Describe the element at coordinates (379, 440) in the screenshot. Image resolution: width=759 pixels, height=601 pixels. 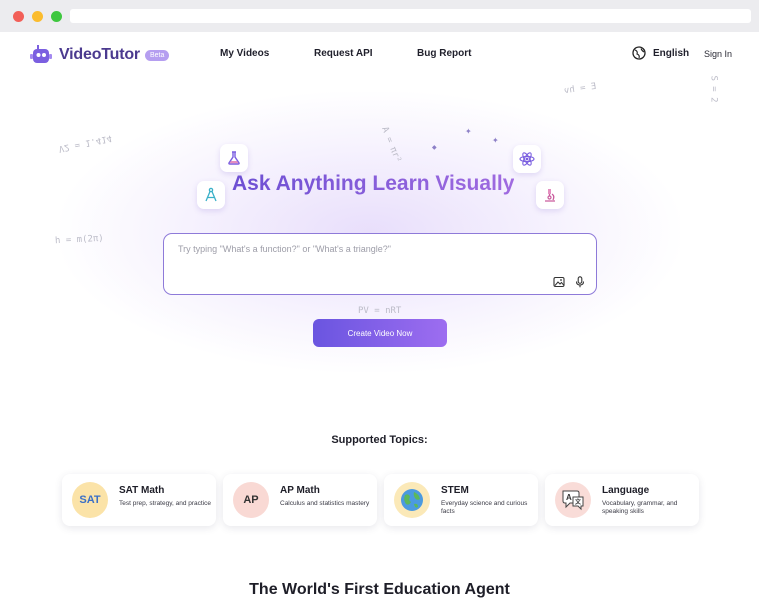
I see `topics-heading: Supported Topics:` at that location.